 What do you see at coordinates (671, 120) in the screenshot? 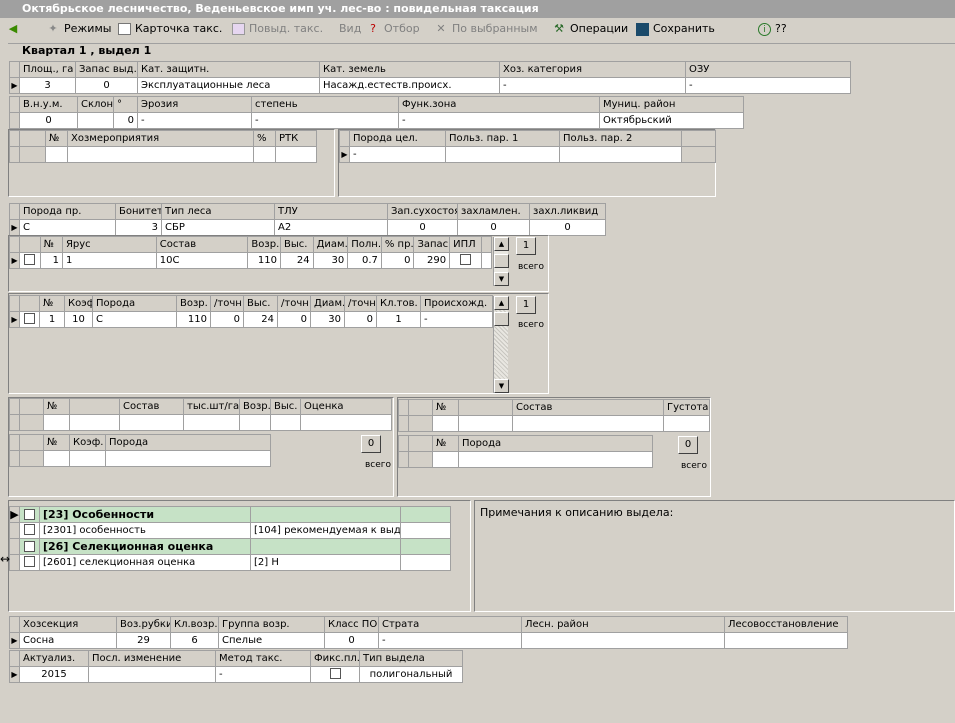
I see `cell: Октябрьский` at bounding box center [671, 120].